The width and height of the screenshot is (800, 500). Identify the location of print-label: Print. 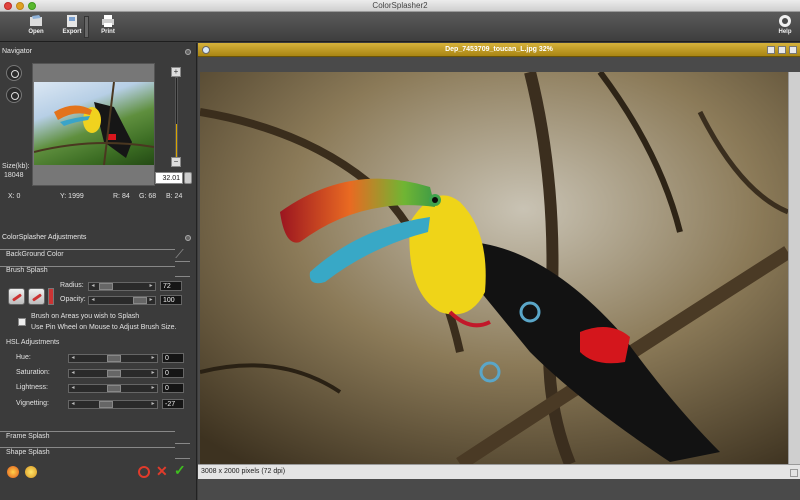
(108, 32).